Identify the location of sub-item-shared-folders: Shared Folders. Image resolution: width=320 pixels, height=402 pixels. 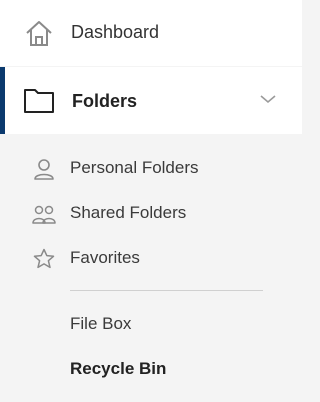
(151, 213).